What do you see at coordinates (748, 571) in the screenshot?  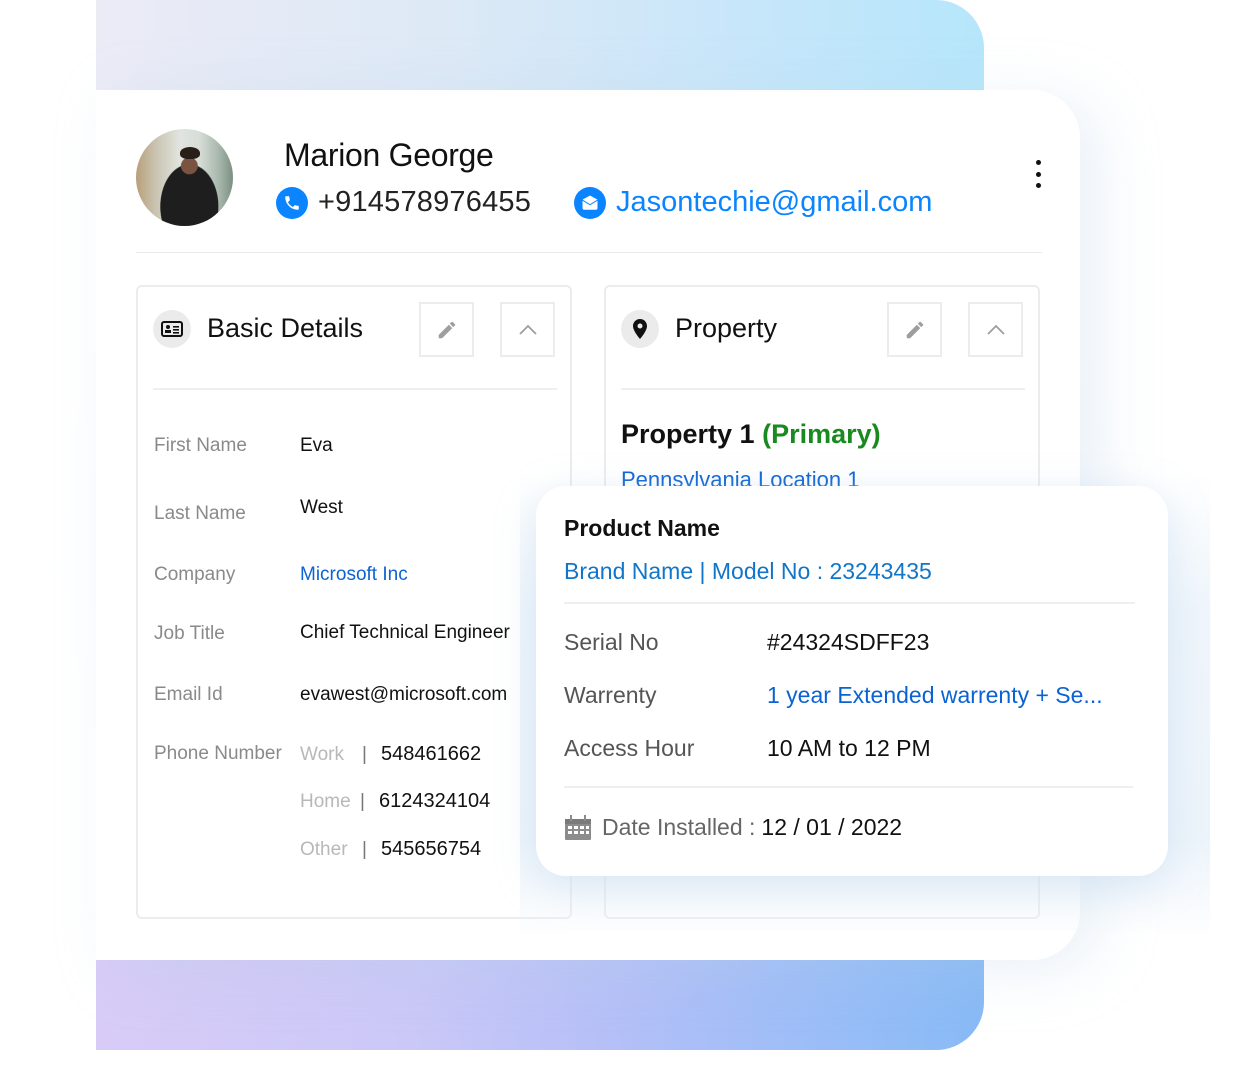 I see `product-model-link: Brand Name | Model No : 23243435` at bounding box center [748, 571].